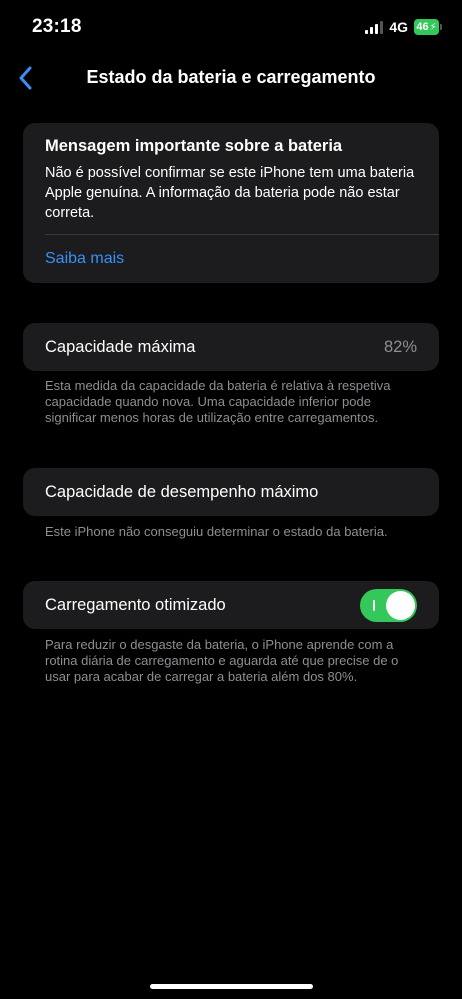 The width and height of the screenshot is (462, 999). I want to click on divider, so click(242, 234).